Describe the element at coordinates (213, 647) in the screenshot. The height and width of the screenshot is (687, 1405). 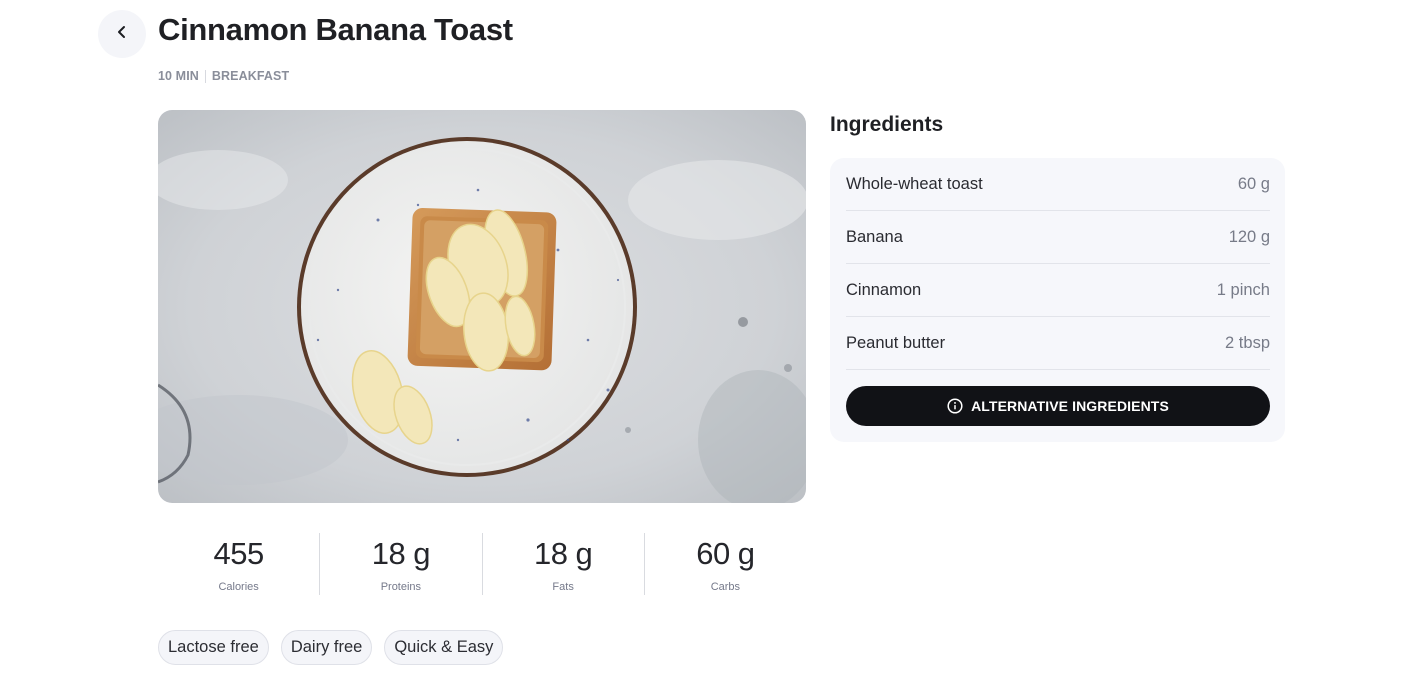
I see `tag-lactose-free: Lactose free` at that location.